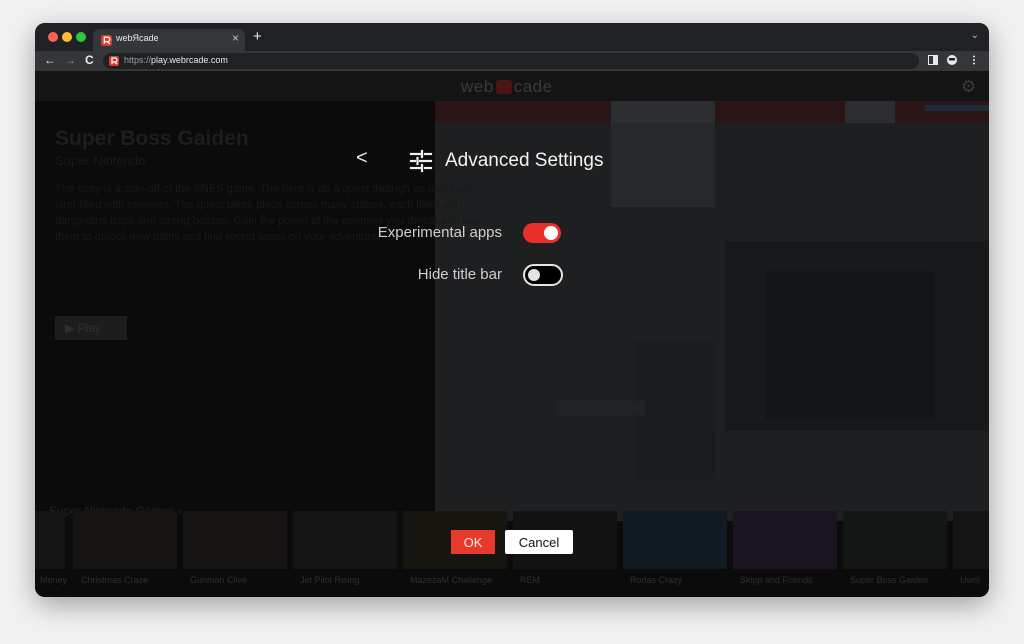  I want to click on hide-title-bar-label: Hide title bar, so click(459, 274).